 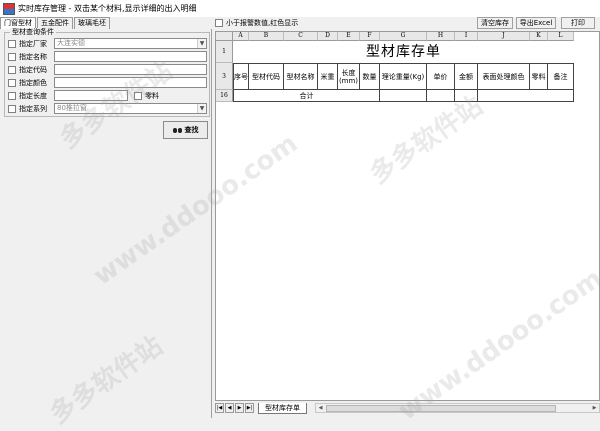 I want to click on row-header-16: 16, so click(x=224, y=96).